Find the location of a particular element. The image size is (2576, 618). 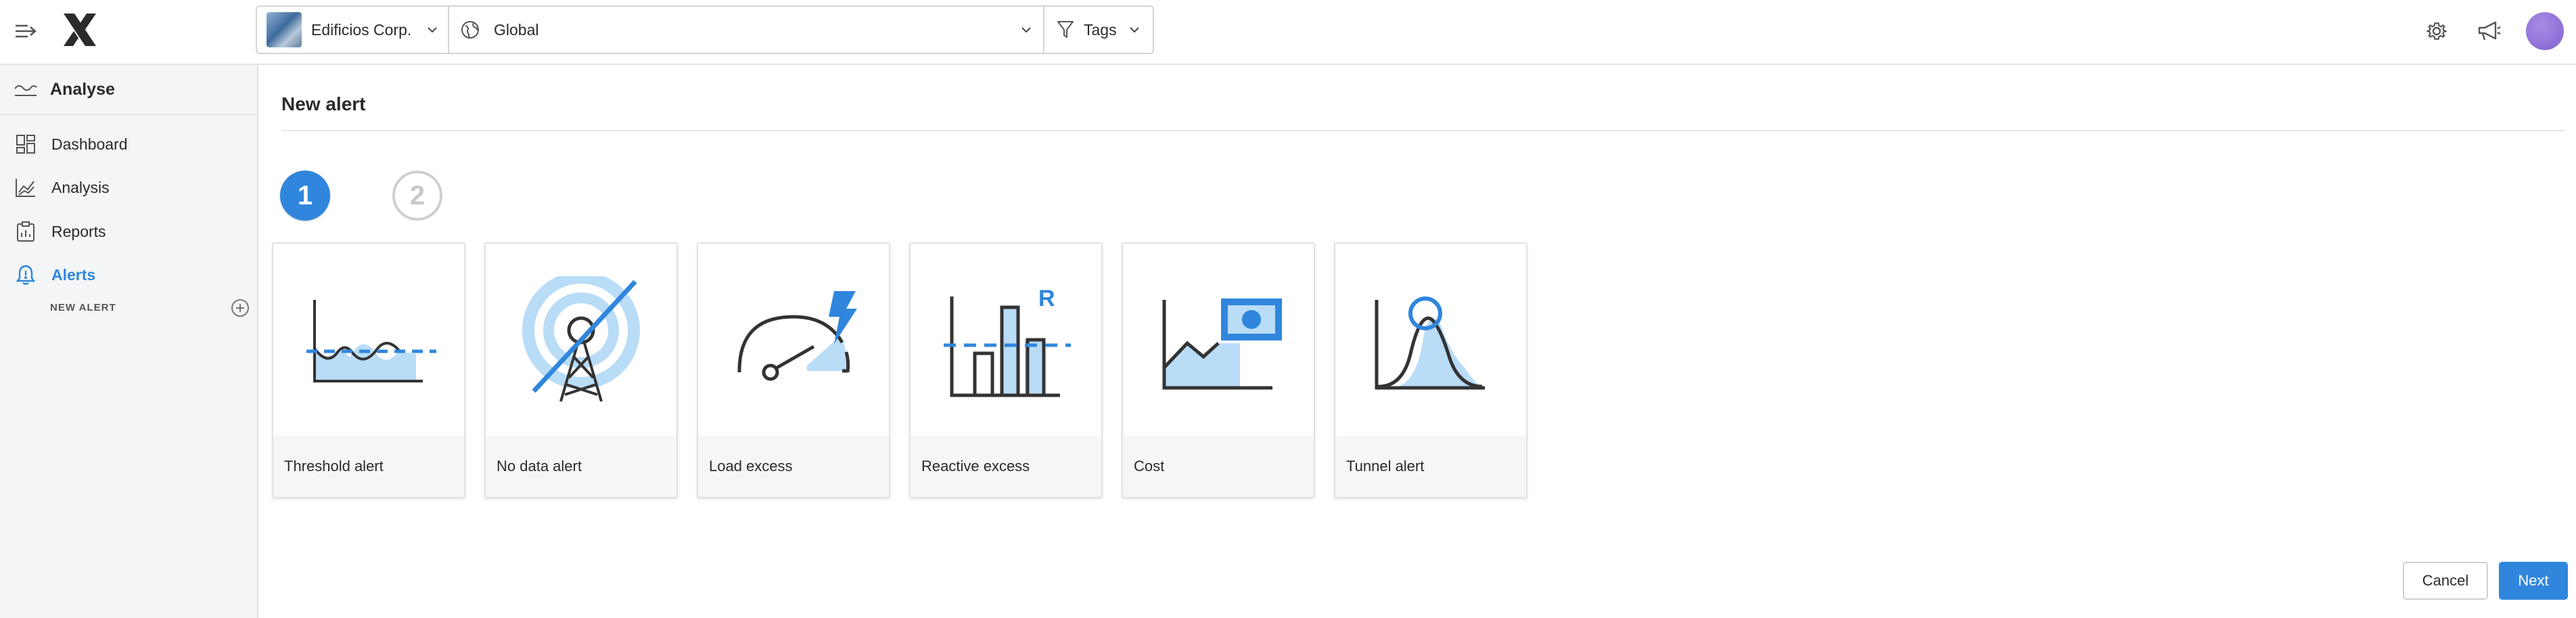

add-circle-icon is located at coordinates (240, 308).